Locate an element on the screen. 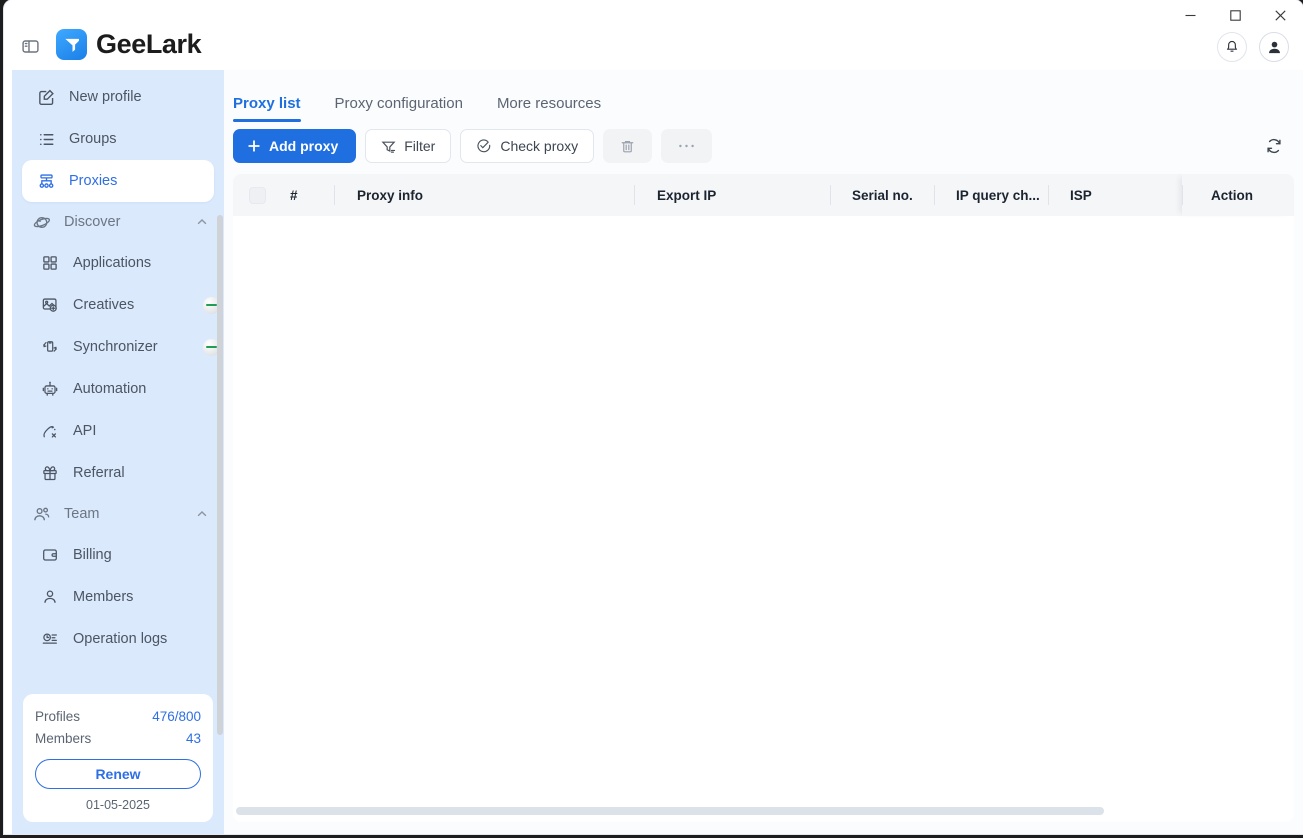  sidebar-item-label: New profile is located at coordinates (105, 97).